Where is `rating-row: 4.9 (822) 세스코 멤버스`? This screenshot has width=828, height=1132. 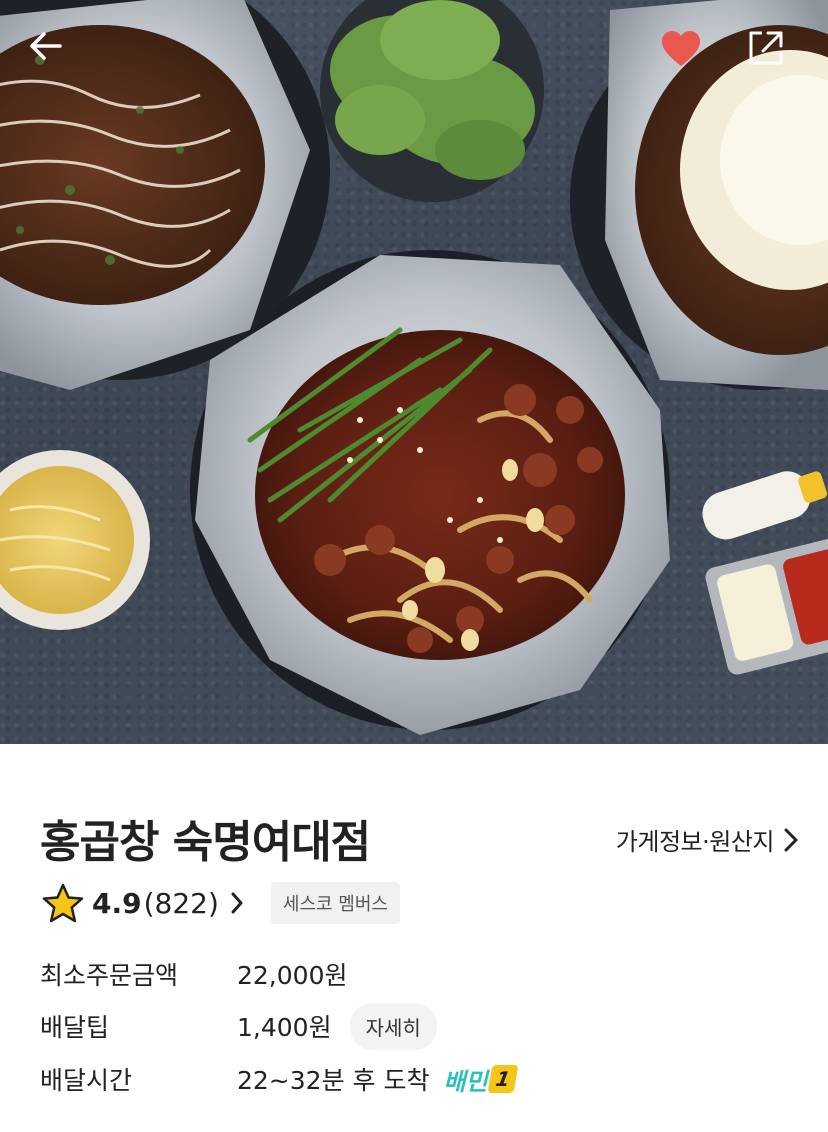 rating-row: 4.9 (822) 세스코 멤버스 is located at coordinates (221, 903).